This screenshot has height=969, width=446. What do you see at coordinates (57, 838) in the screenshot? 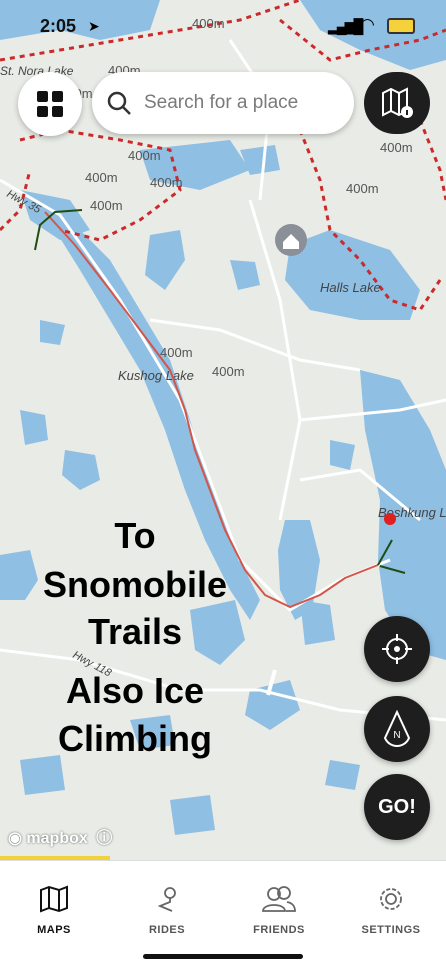
I see `mapbox-attribution: mapbox` at bounding box center [57, 838].